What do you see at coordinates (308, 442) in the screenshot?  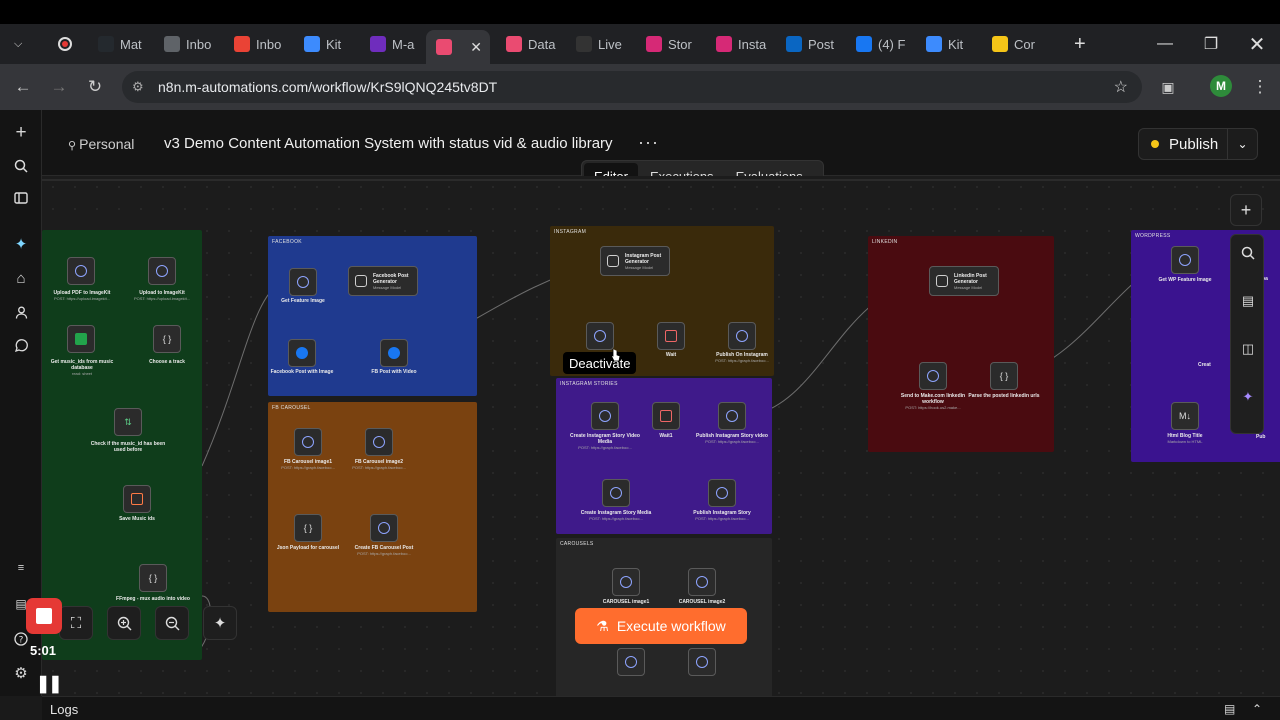 I see `node-fb-carousel-image1` at bounding box center [308, 442].